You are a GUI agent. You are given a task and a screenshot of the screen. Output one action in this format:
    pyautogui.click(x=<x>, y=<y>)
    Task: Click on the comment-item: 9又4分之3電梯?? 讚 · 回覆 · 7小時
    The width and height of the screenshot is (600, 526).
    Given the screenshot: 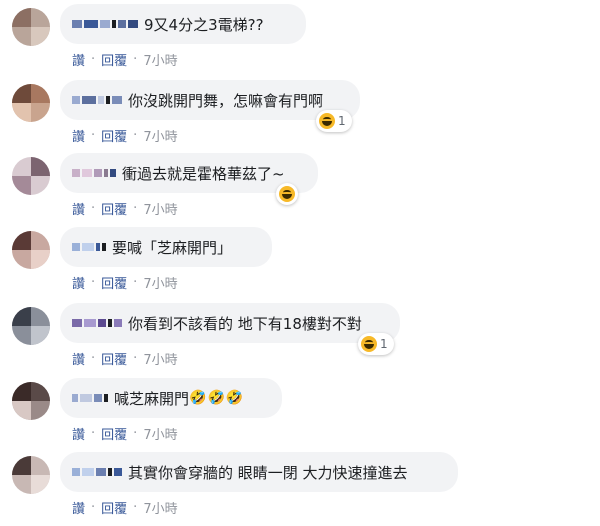 What is the action you would take?
    pyautogui.click(x=300, y=41)
    